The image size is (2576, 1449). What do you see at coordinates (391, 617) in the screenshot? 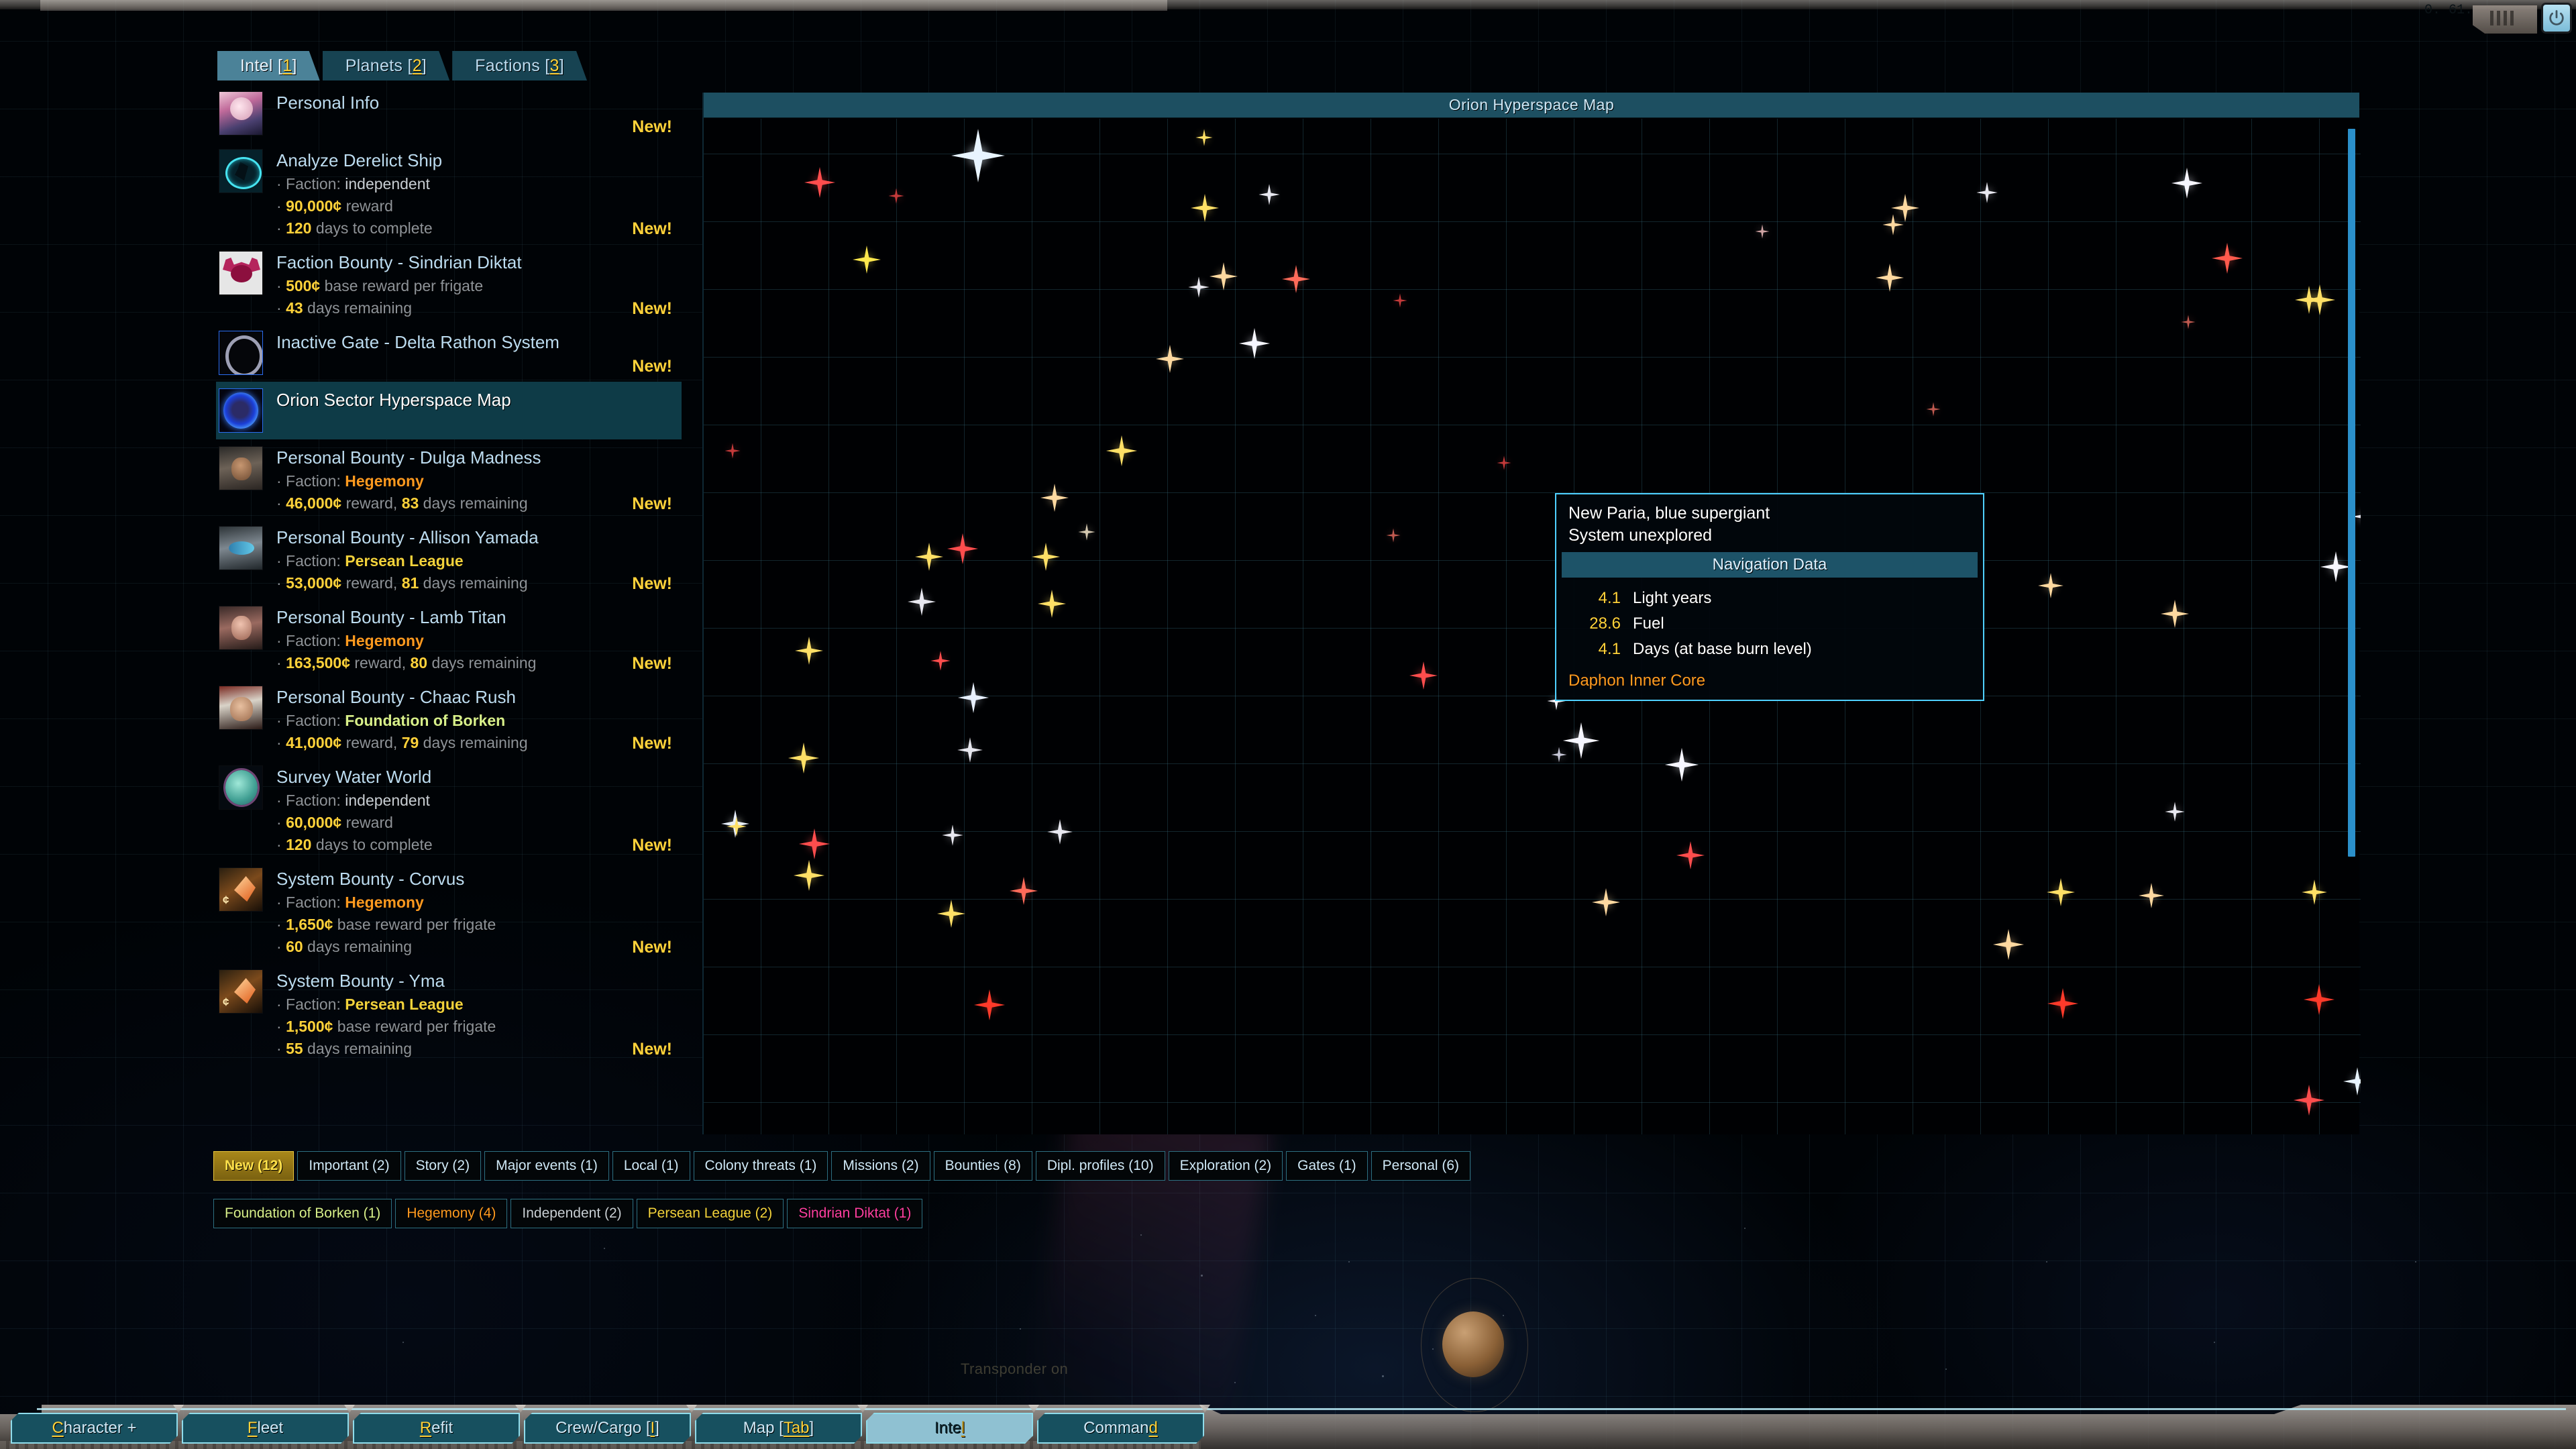
I see `intel-item-title: Personal Bounty - Lamb Titan` at bounding box center [391, 617].